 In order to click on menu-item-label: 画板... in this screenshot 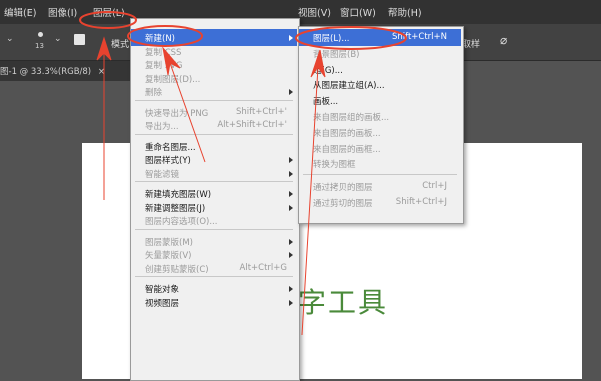, I will do `click(326, 102)`.